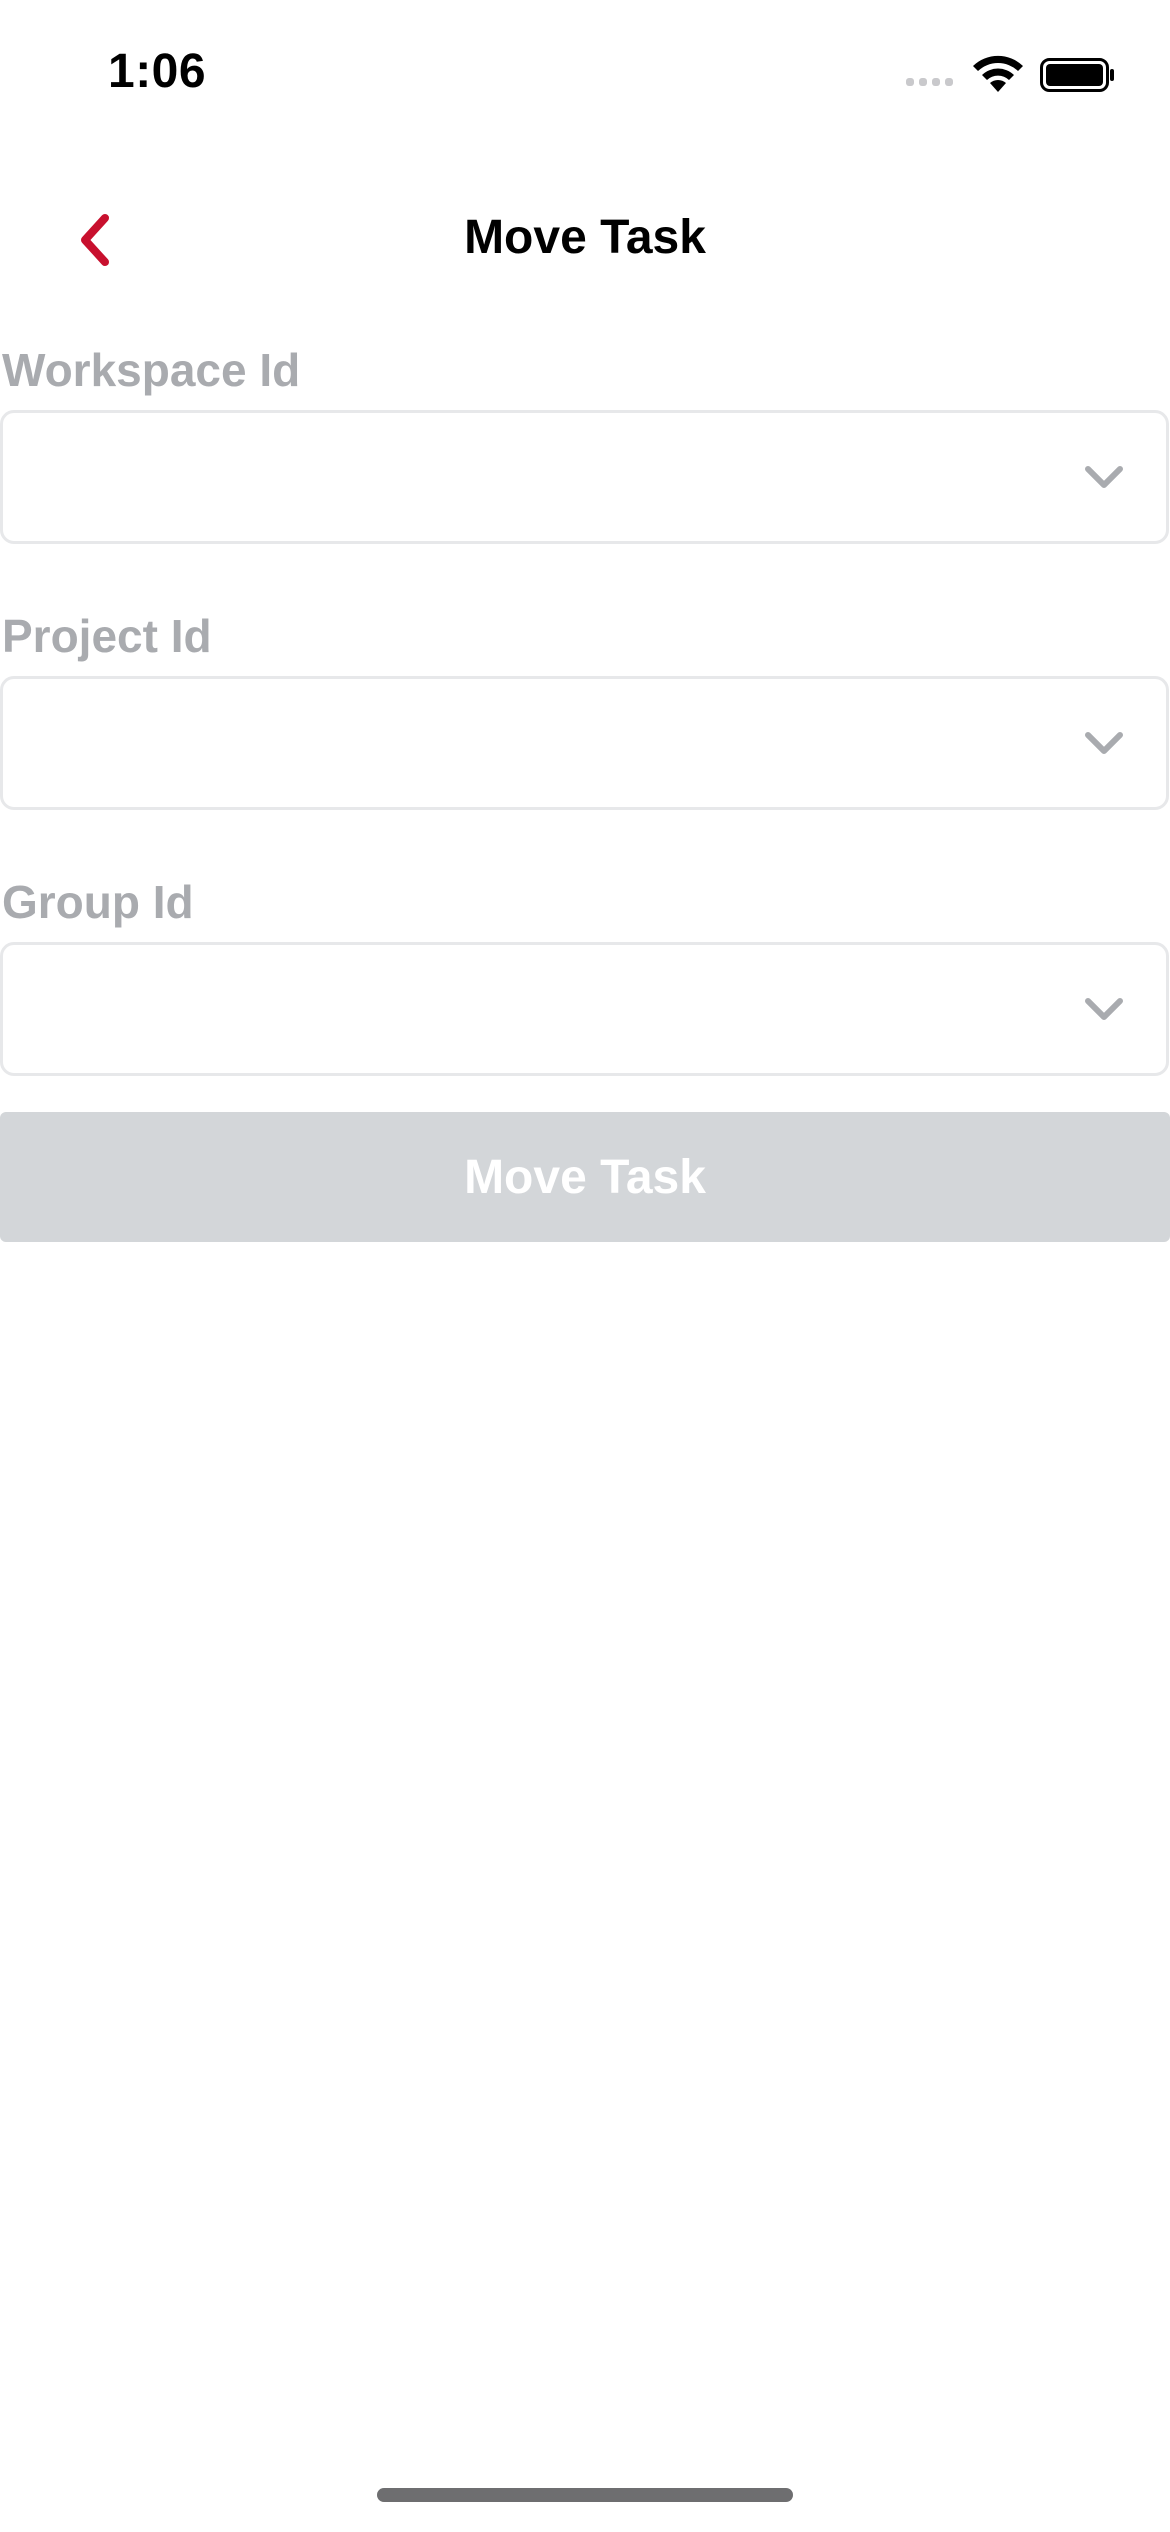 The height and width of the screenshot is (2532, 1170). What do you see at coordinates (1077, 75) in the screenshot?
I see `battery-icon` at bounding box center [1077, 75].